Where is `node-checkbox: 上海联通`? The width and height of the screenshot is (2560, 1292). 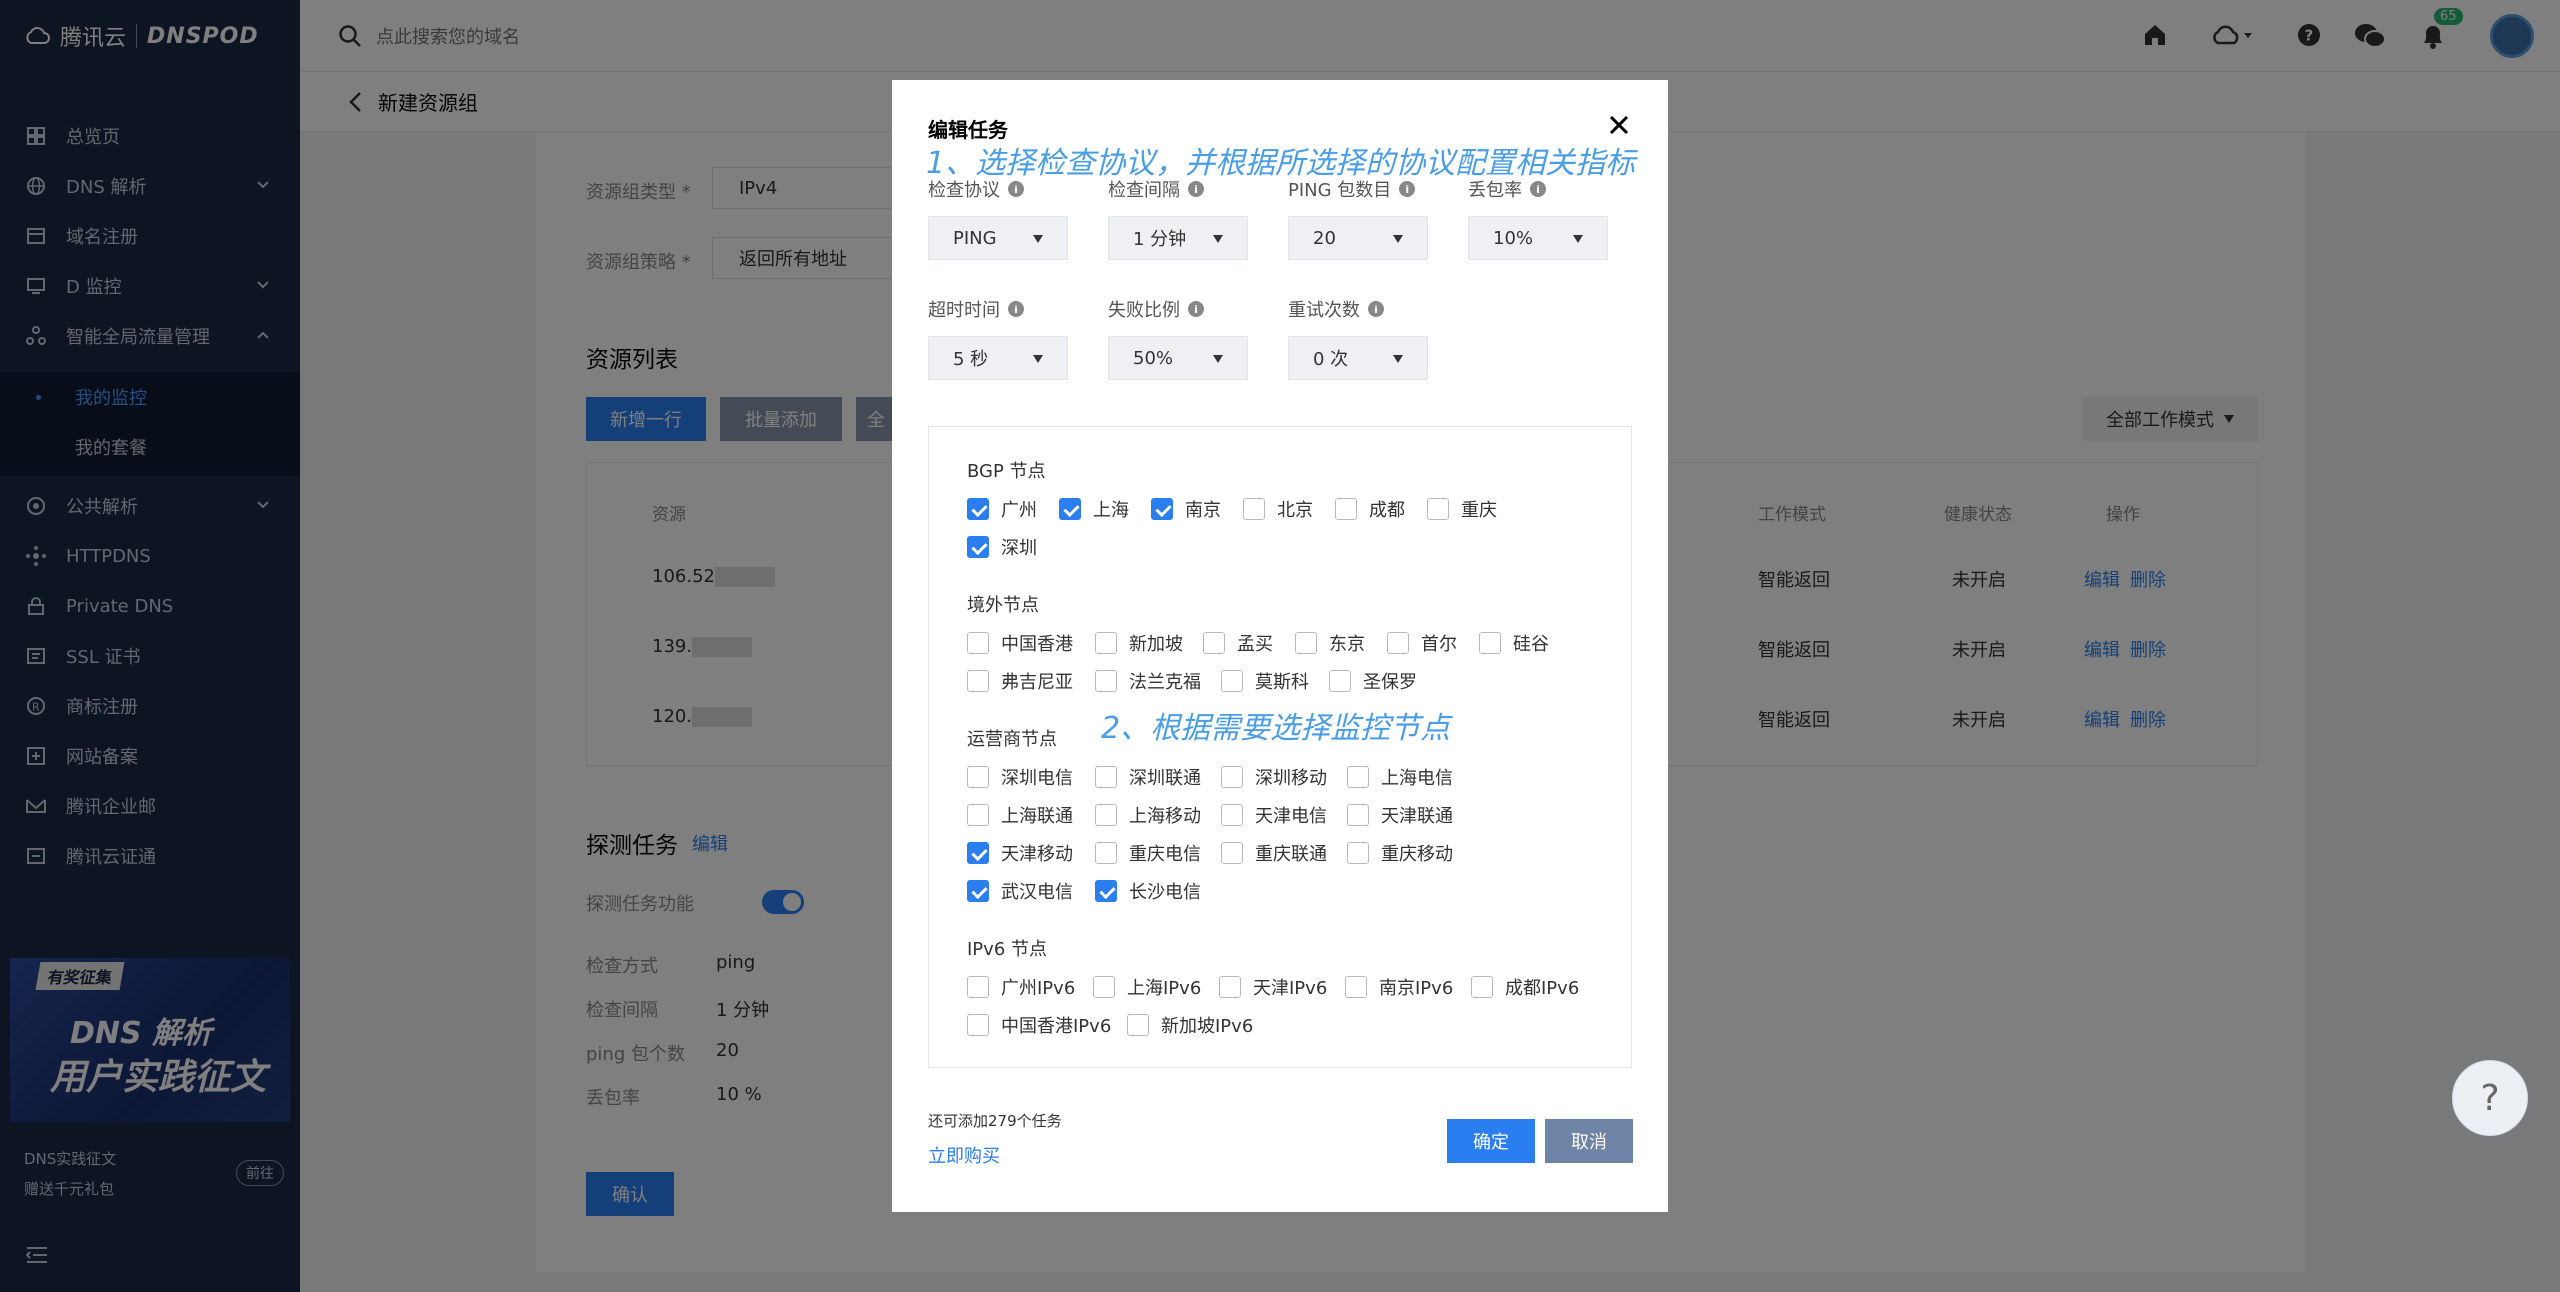
node-checkbox: 上海联通 is located at coordinates (1020, 815).